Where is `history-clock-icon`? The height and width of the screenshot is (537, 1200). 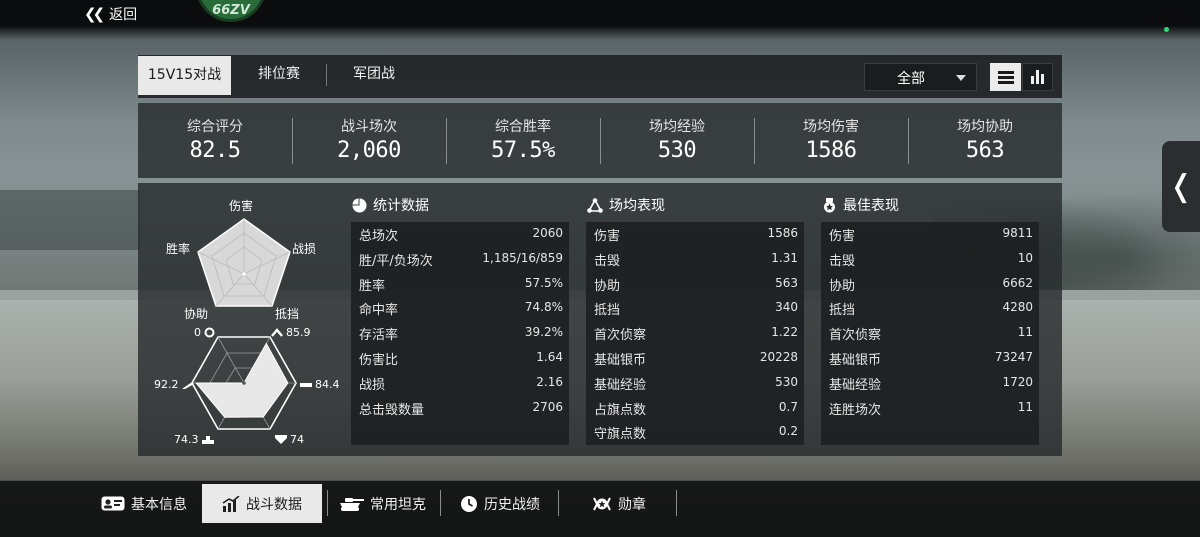 history-clock-icon is located at coordinates (469, 503).